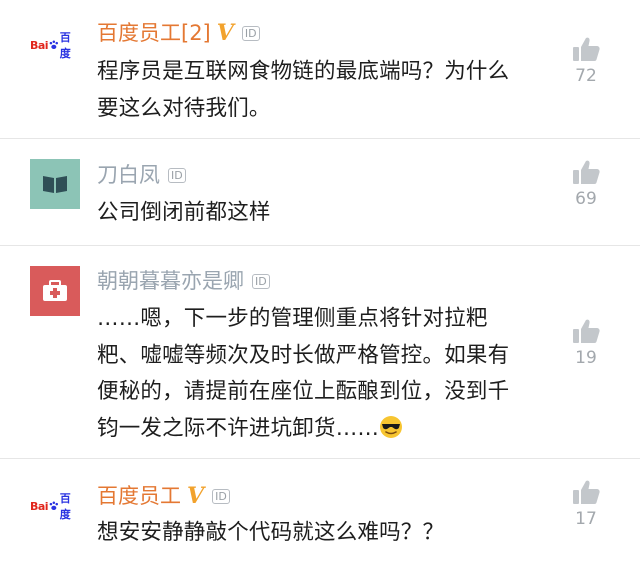  I want to click on book-icon, so click(55, 184).